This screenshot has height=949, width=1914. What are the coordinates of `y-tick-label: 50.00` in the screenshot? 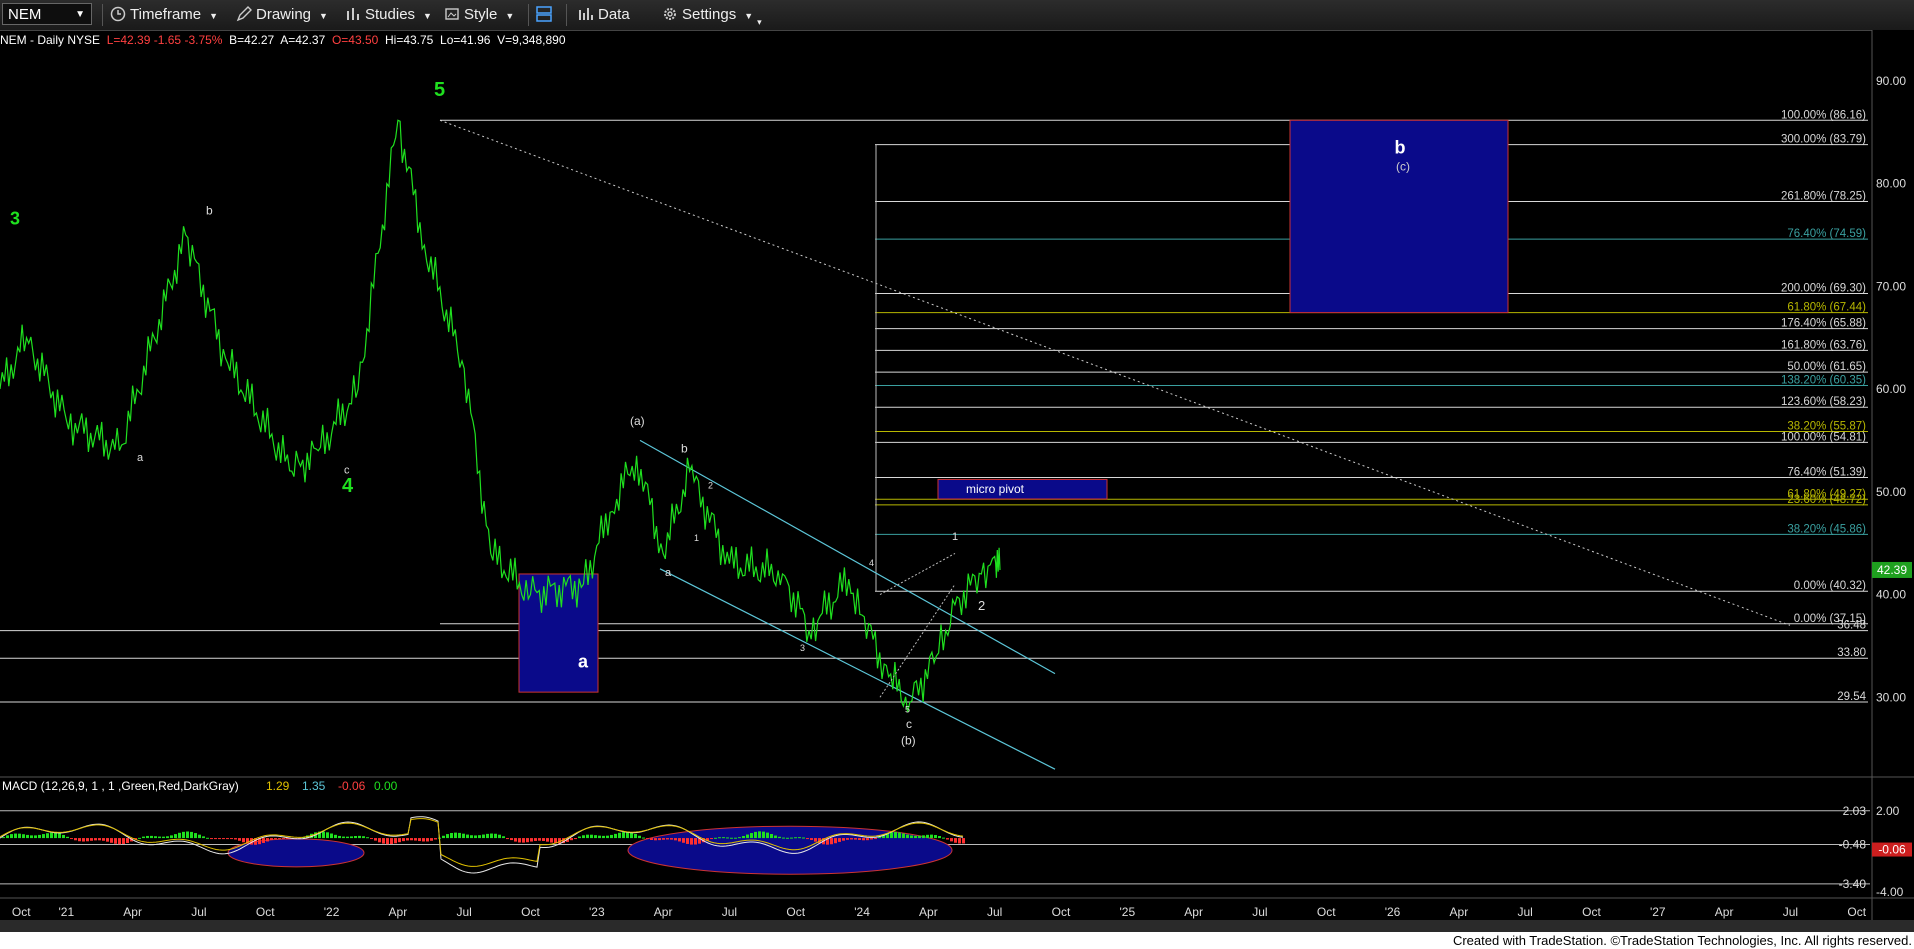 It's located at (1891, 492).